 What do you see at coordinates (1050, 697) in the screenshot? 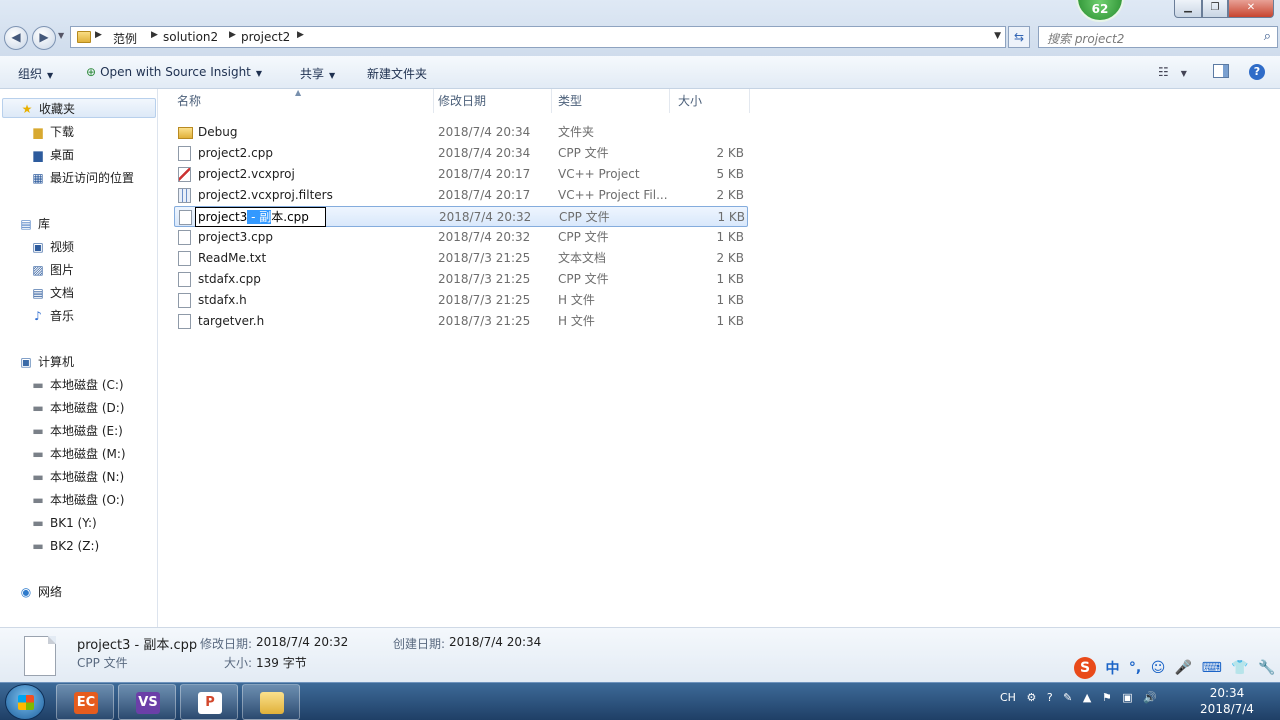
I see `help-tray-icon: ?` at bounding box center [1050, 697].